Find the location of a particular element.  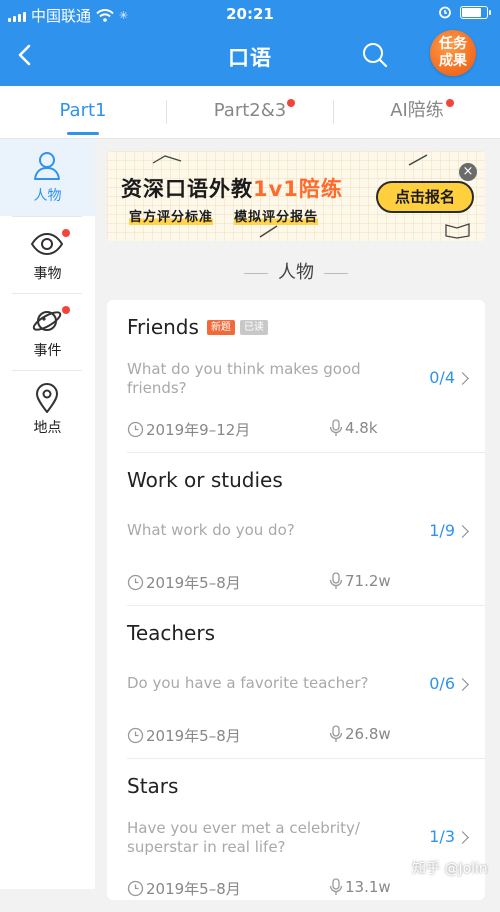

tab-label: Part1 is located at coordinates (83, 110).